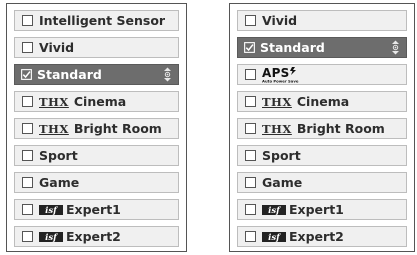 This screenshot has height=255, width=417. What do you see at coordinates (322, 74) in the screenshot?
I see `menu-item-aps: APS Auto Power Save` at bounding box center [322, 74].